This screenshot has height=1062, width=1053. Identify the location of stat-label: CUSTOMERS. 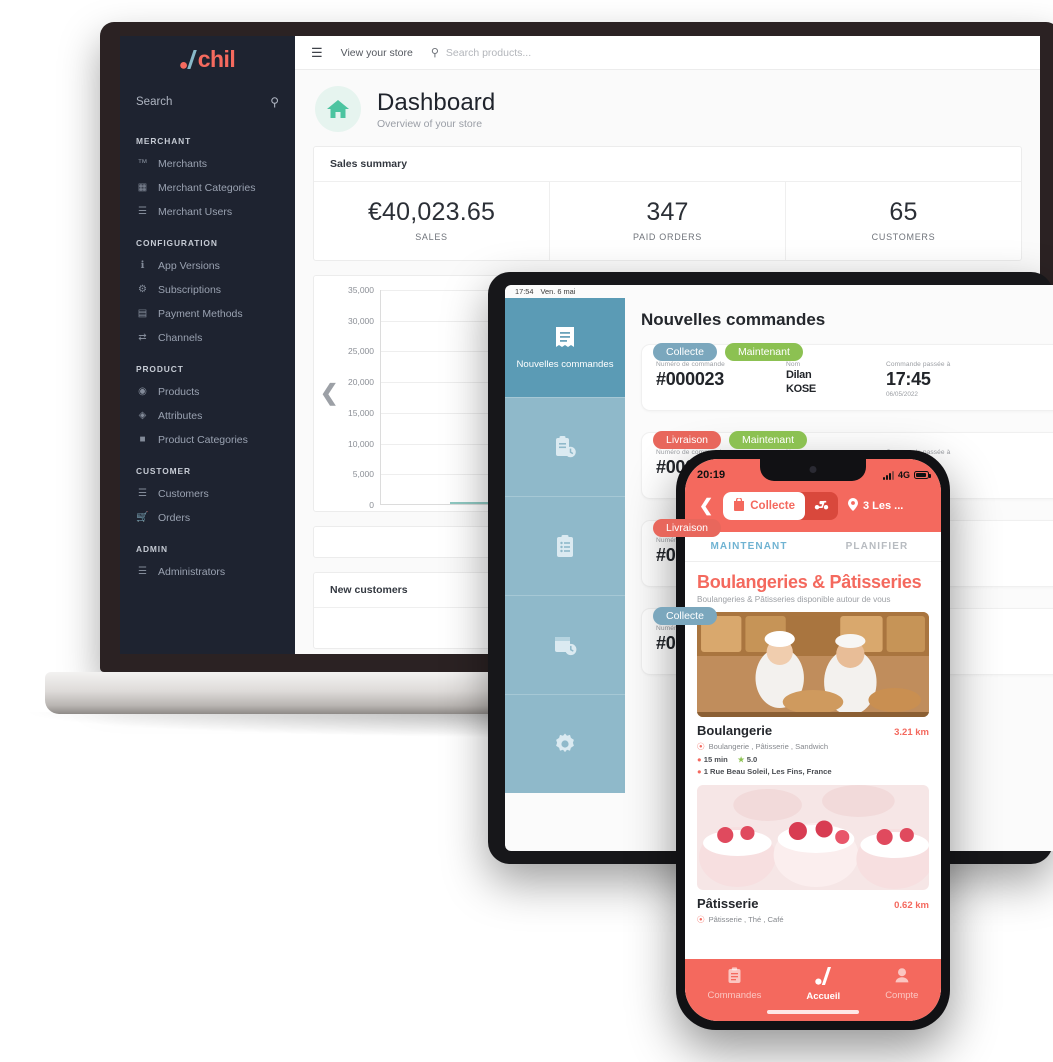
(903, 237).